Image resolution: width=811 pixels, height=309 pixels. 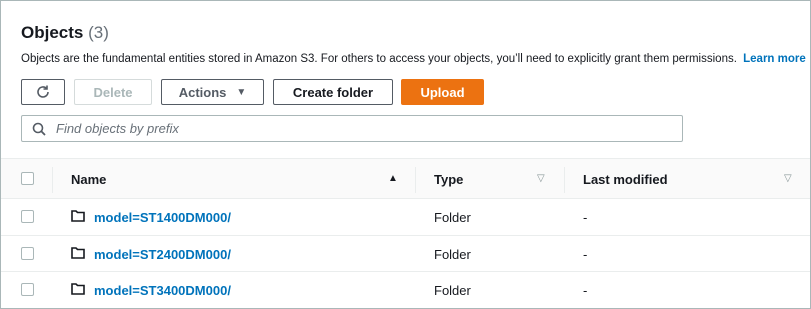 I want to click on page-title: Objects (3), so click(x=65, y=33).